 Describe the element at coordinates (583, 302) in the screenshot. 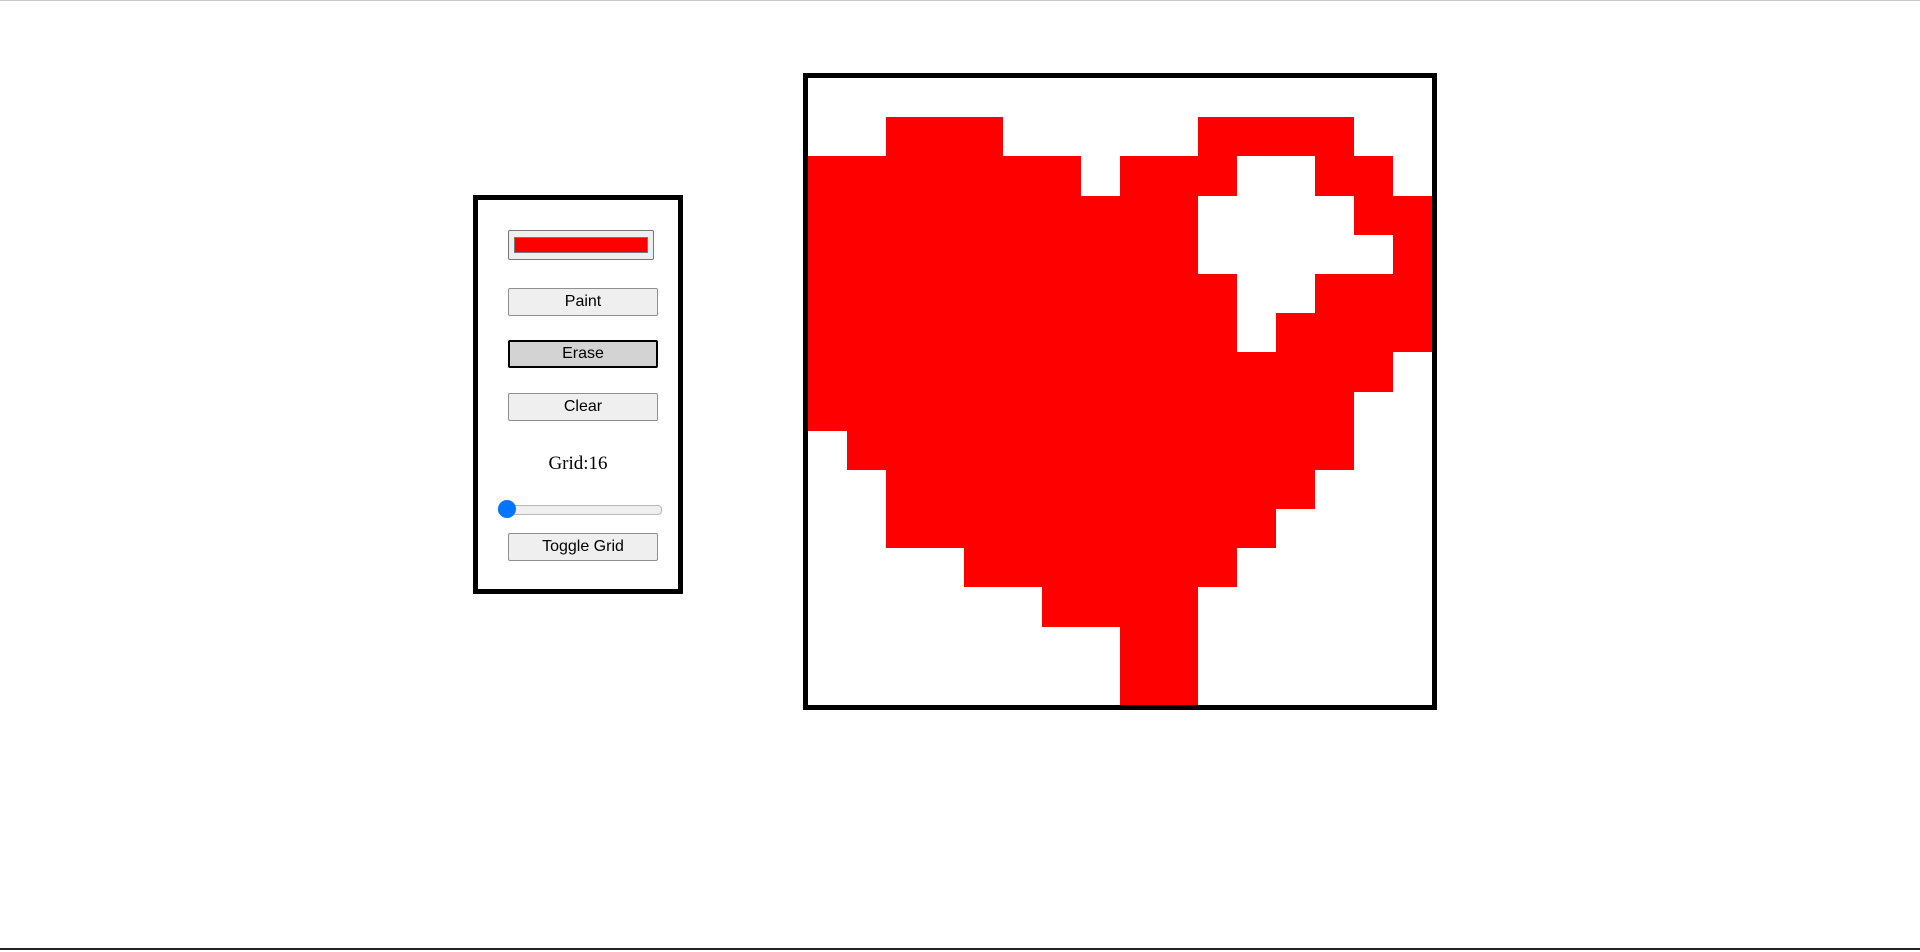

I see `paint-button: Paint` at that location.